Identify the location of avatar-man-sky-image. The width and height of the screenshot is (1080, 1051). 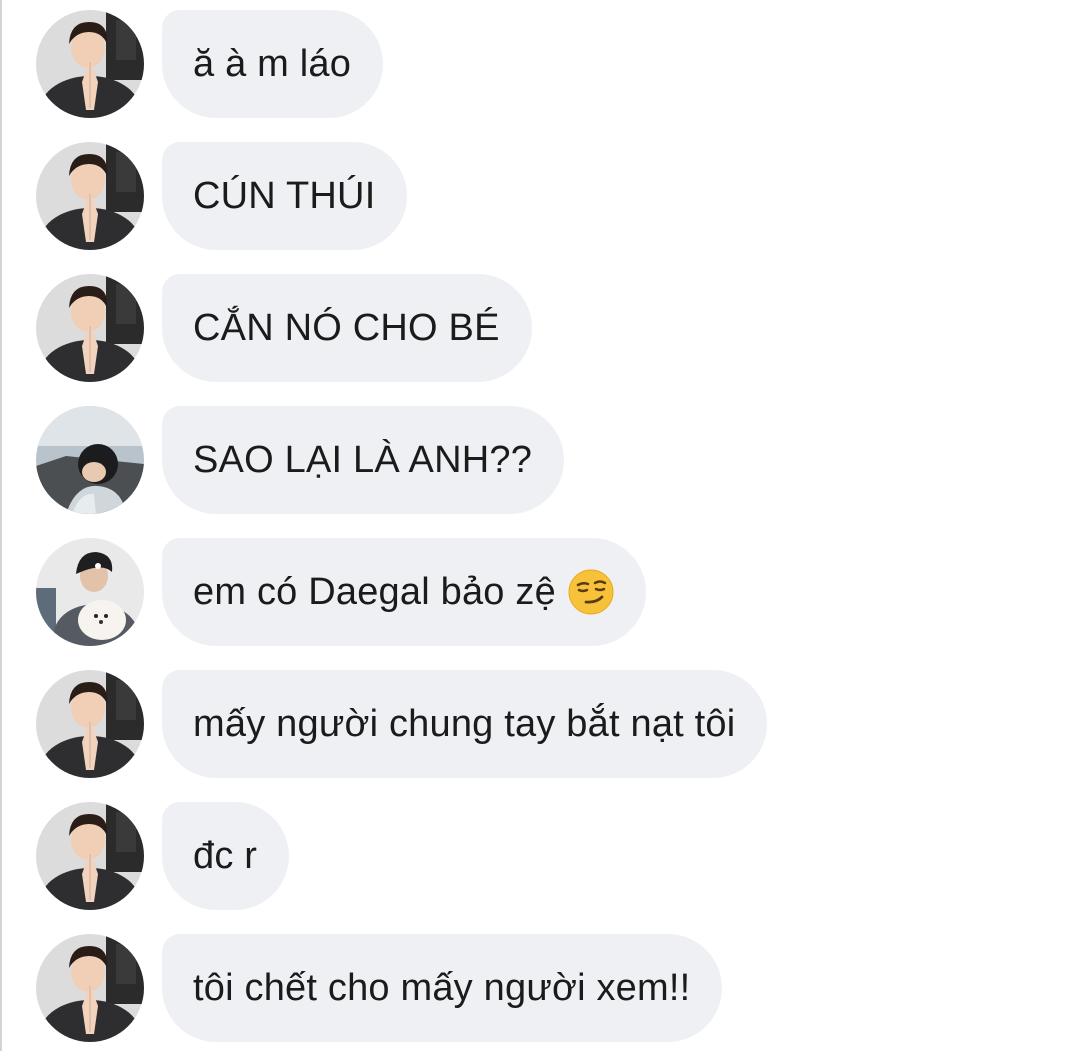
(90, 460).